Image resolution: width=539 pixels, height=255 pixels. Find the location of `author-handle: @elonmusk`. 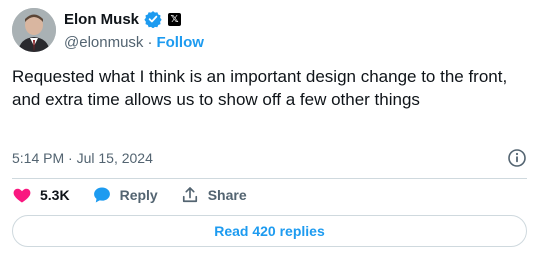

author-handle: @elonmusk is located at coordinates (103, 42).